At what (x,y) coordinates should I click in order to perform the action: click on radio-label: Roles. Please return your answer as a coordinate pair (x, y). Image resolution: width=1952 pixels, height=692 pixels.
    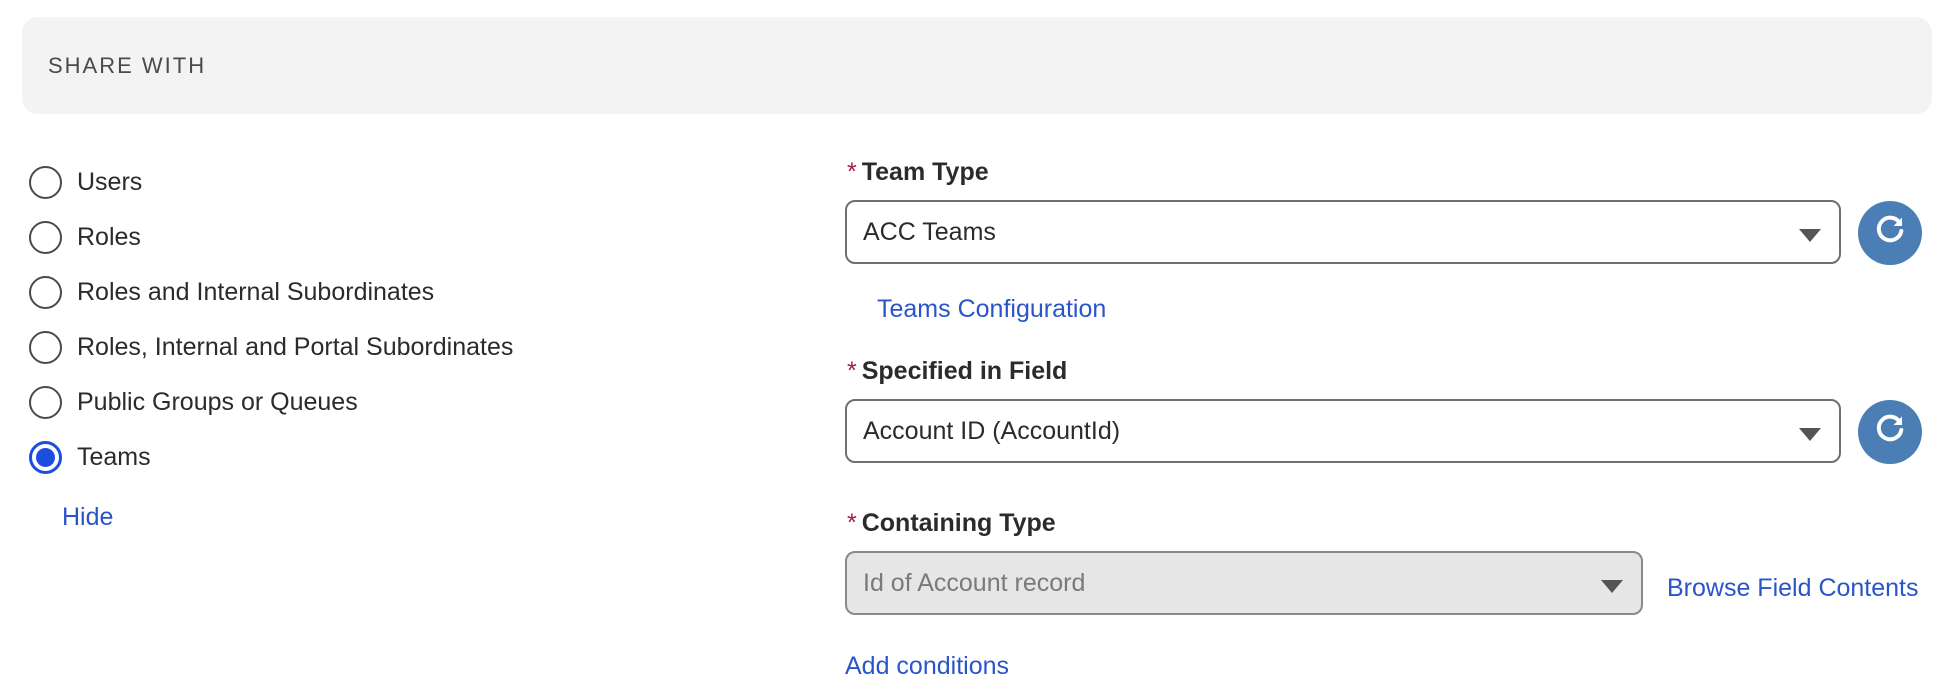
    Looking at the image, I should click on (109, 237).